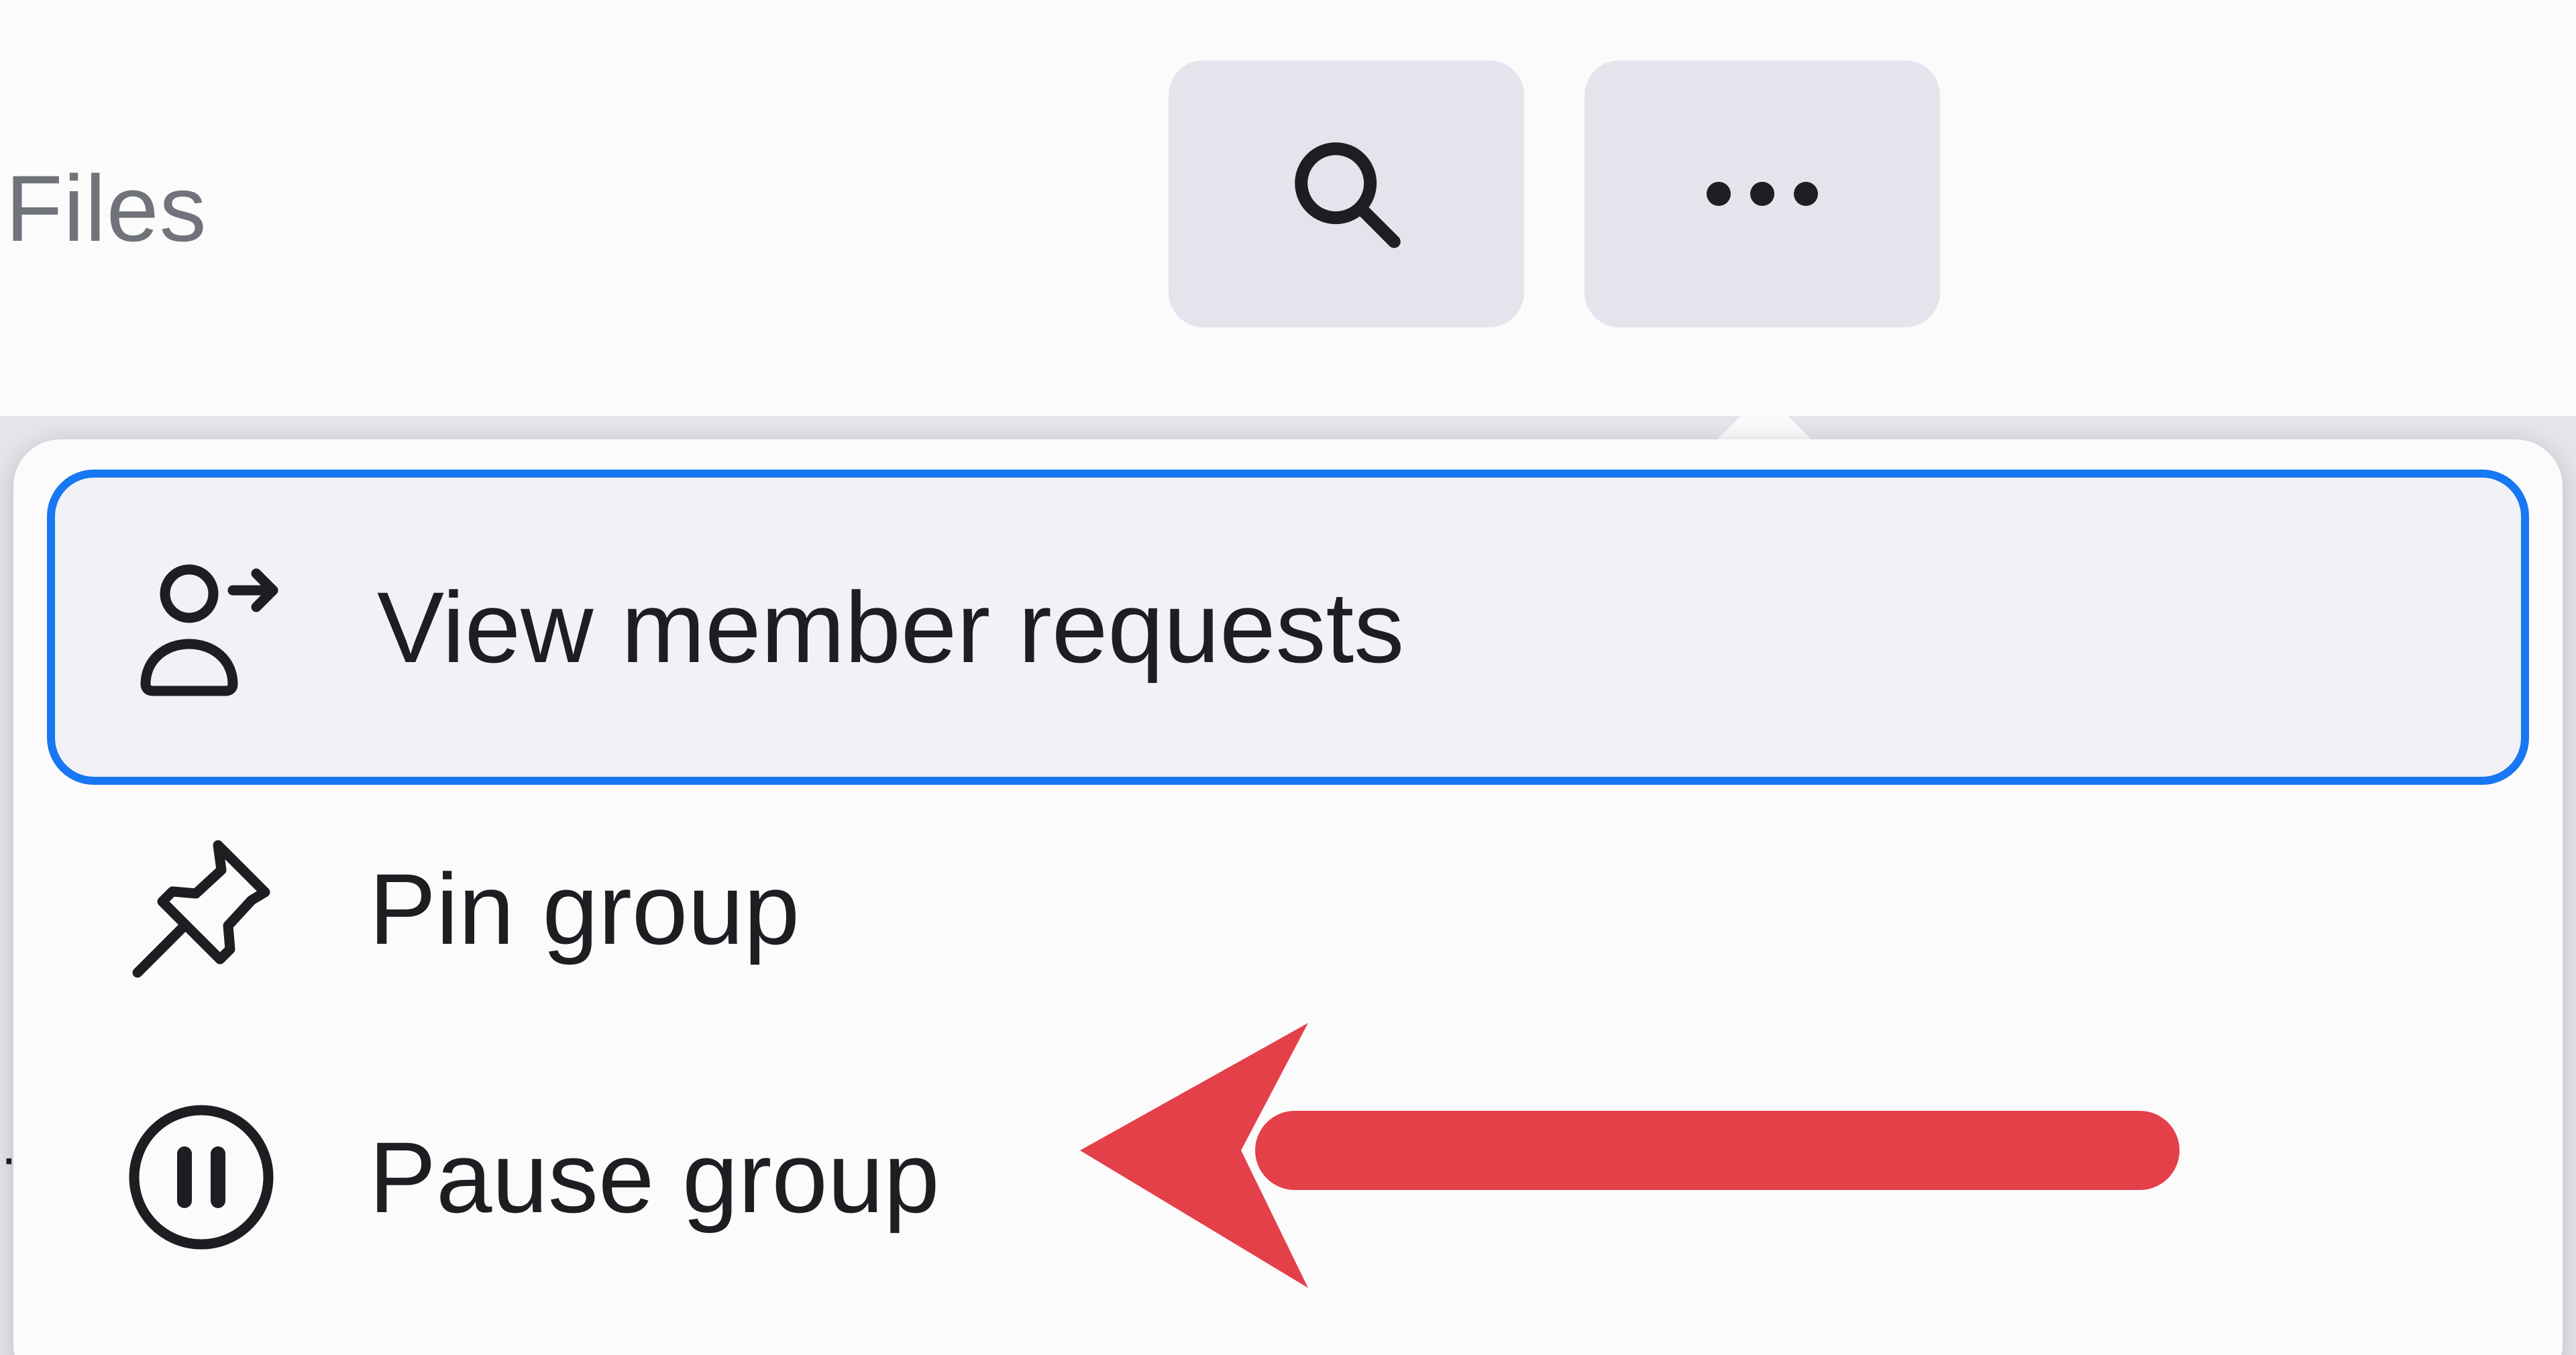 The width and height of the screenshot is (2576, 1355). I want to click on search-button, so click(1346, 194).